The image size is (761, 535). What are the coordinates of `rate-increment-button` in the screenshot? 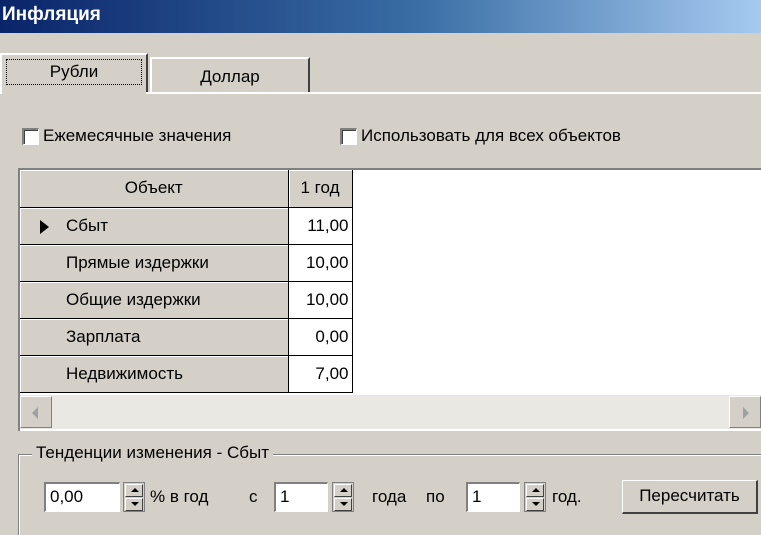 It's located at (134, 490).